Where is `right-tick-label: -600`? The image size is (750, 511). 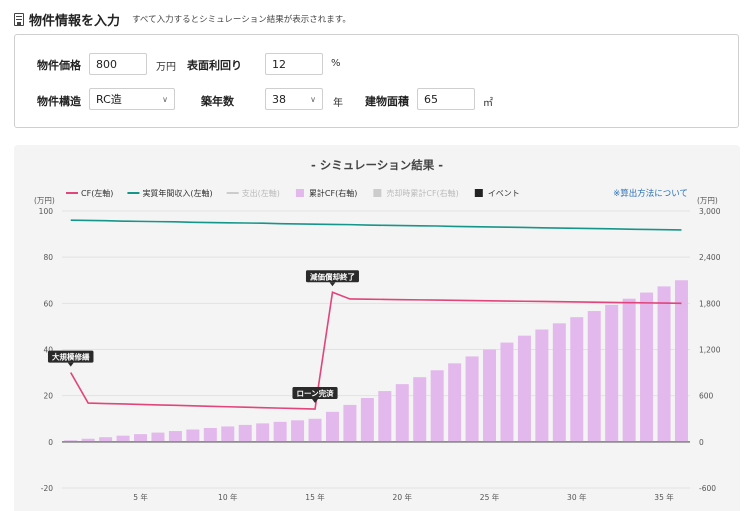
right-tick-label: -600 is located at coordinates (707, 488).